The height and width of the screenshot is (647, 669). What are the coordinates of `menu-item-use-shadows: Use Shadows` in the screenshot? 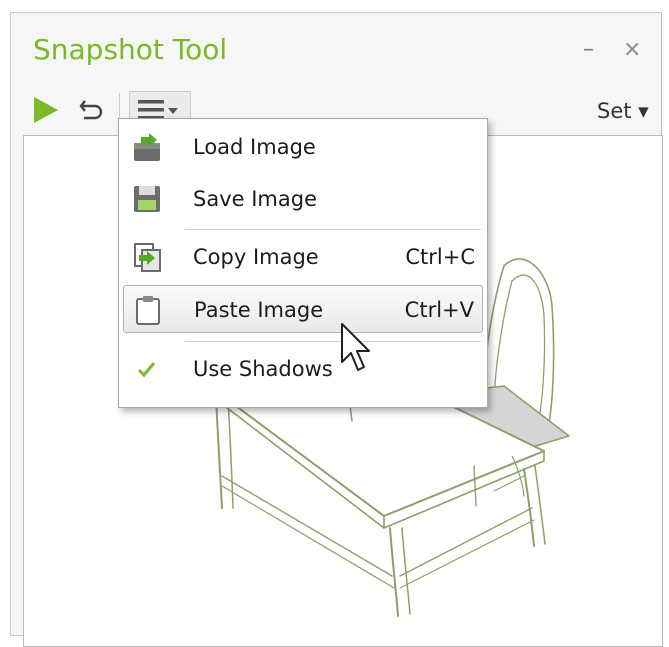 It's located at (303, 369).